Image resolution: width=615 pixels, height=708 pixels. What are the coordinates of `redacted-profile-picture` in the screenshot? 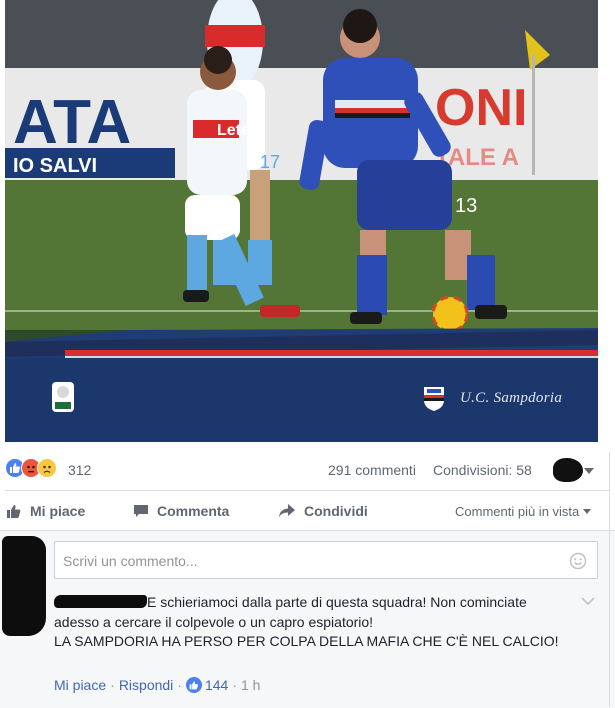 It's located at (24, 586).